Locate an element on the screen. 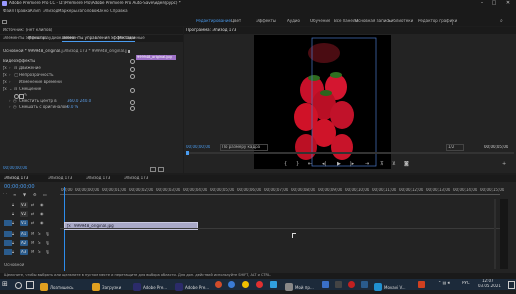 The height and width of the screenshot is (294, 516). menu-sequence: Эпизод is located at coordinates (50, 11).